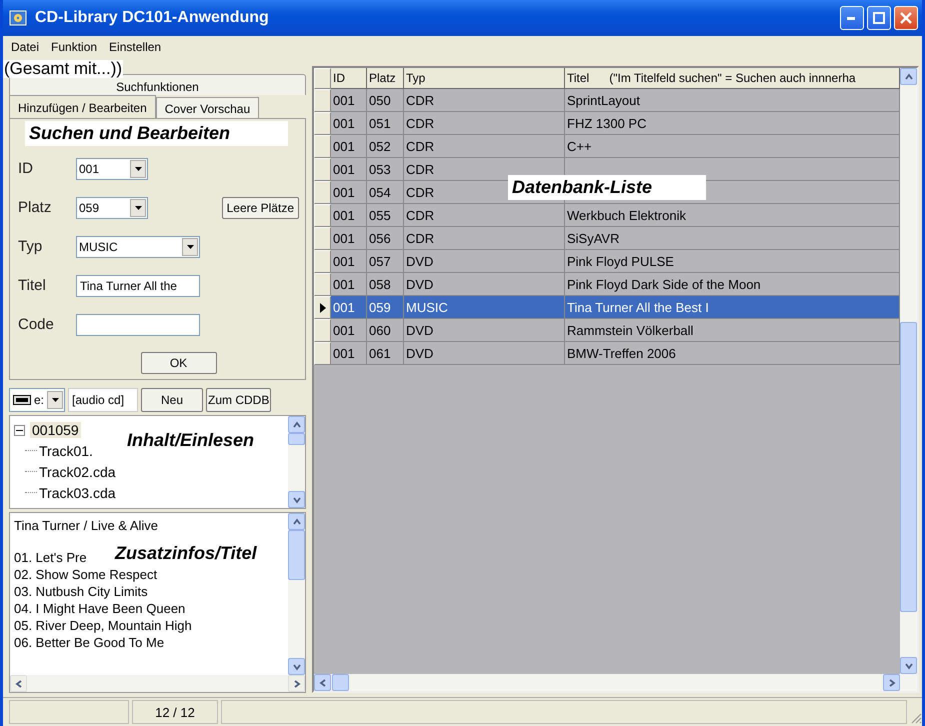 The image size is (925, 726). Describe the element at coordinates (100, 608) in the screenshot. I see `track-line: 04. I Might Have Been Queen` at that location.